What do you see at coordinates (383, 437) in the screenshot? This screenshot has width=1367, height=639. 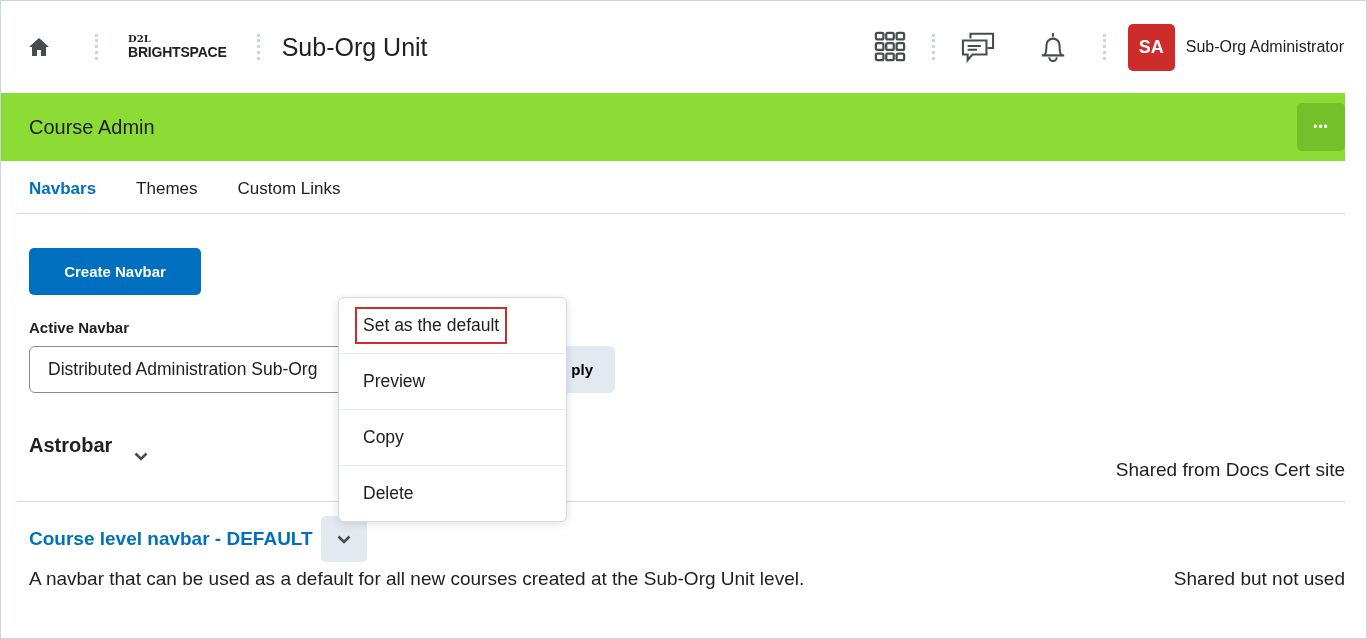 I see `menu-item: Copy` at bounding box center [383, 437].